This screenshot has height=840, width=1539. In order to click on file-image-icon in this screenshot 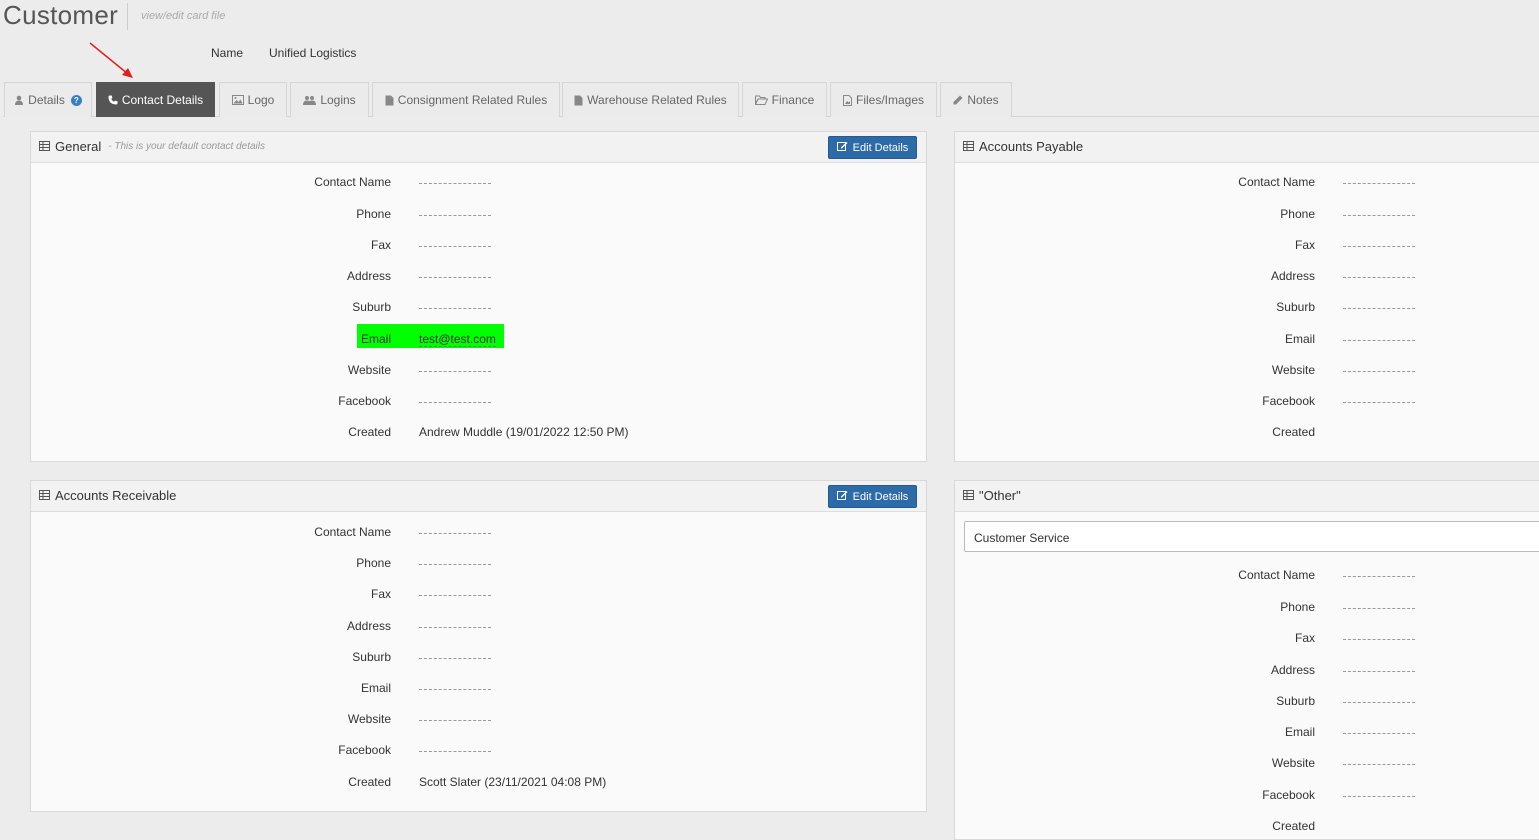, I will do `click(847, 100)`.